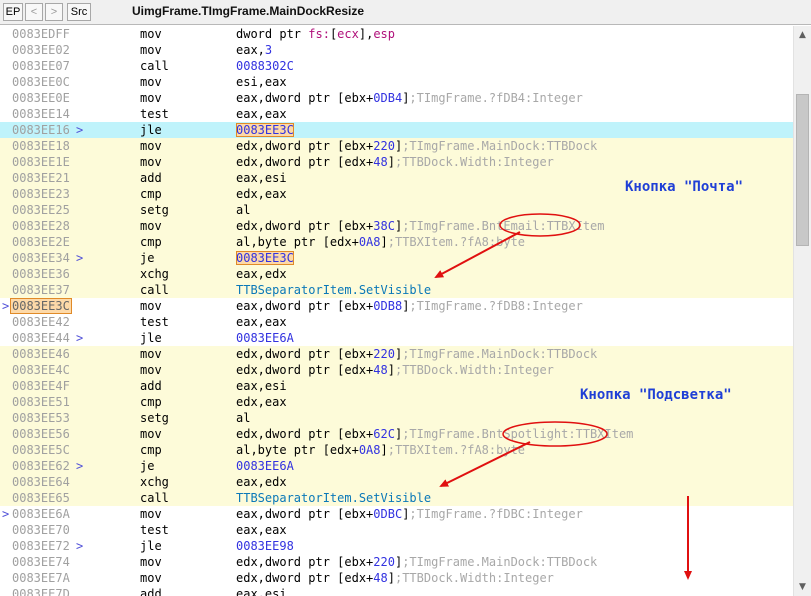 Image resolution: width=811 pixels, height=596 pixels. What do you see at coordinates (396, 530) in the screenshot?
I see `code-row: 0083EE70 test eax,eax` at bounding box center [396, 530].